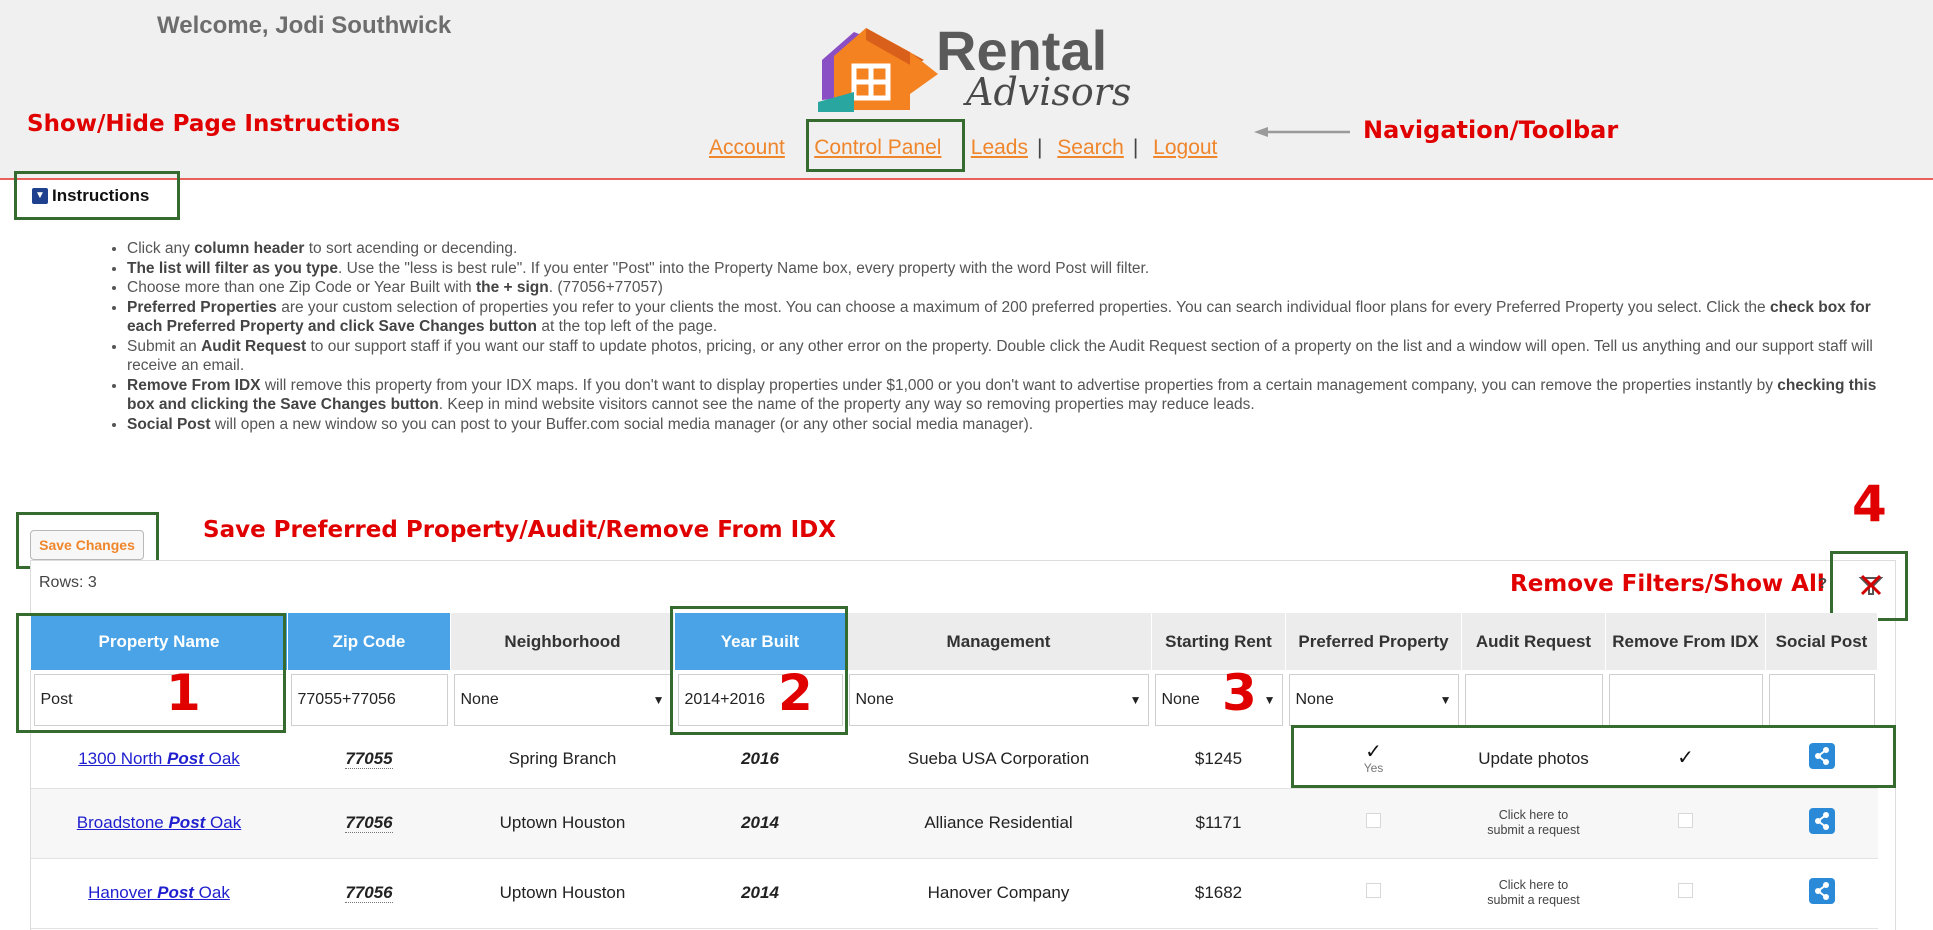 The width and height of the screenshot is (1933, 930). I want to click on property-name-link: 1300 North Post Oak, so click(159, 758).